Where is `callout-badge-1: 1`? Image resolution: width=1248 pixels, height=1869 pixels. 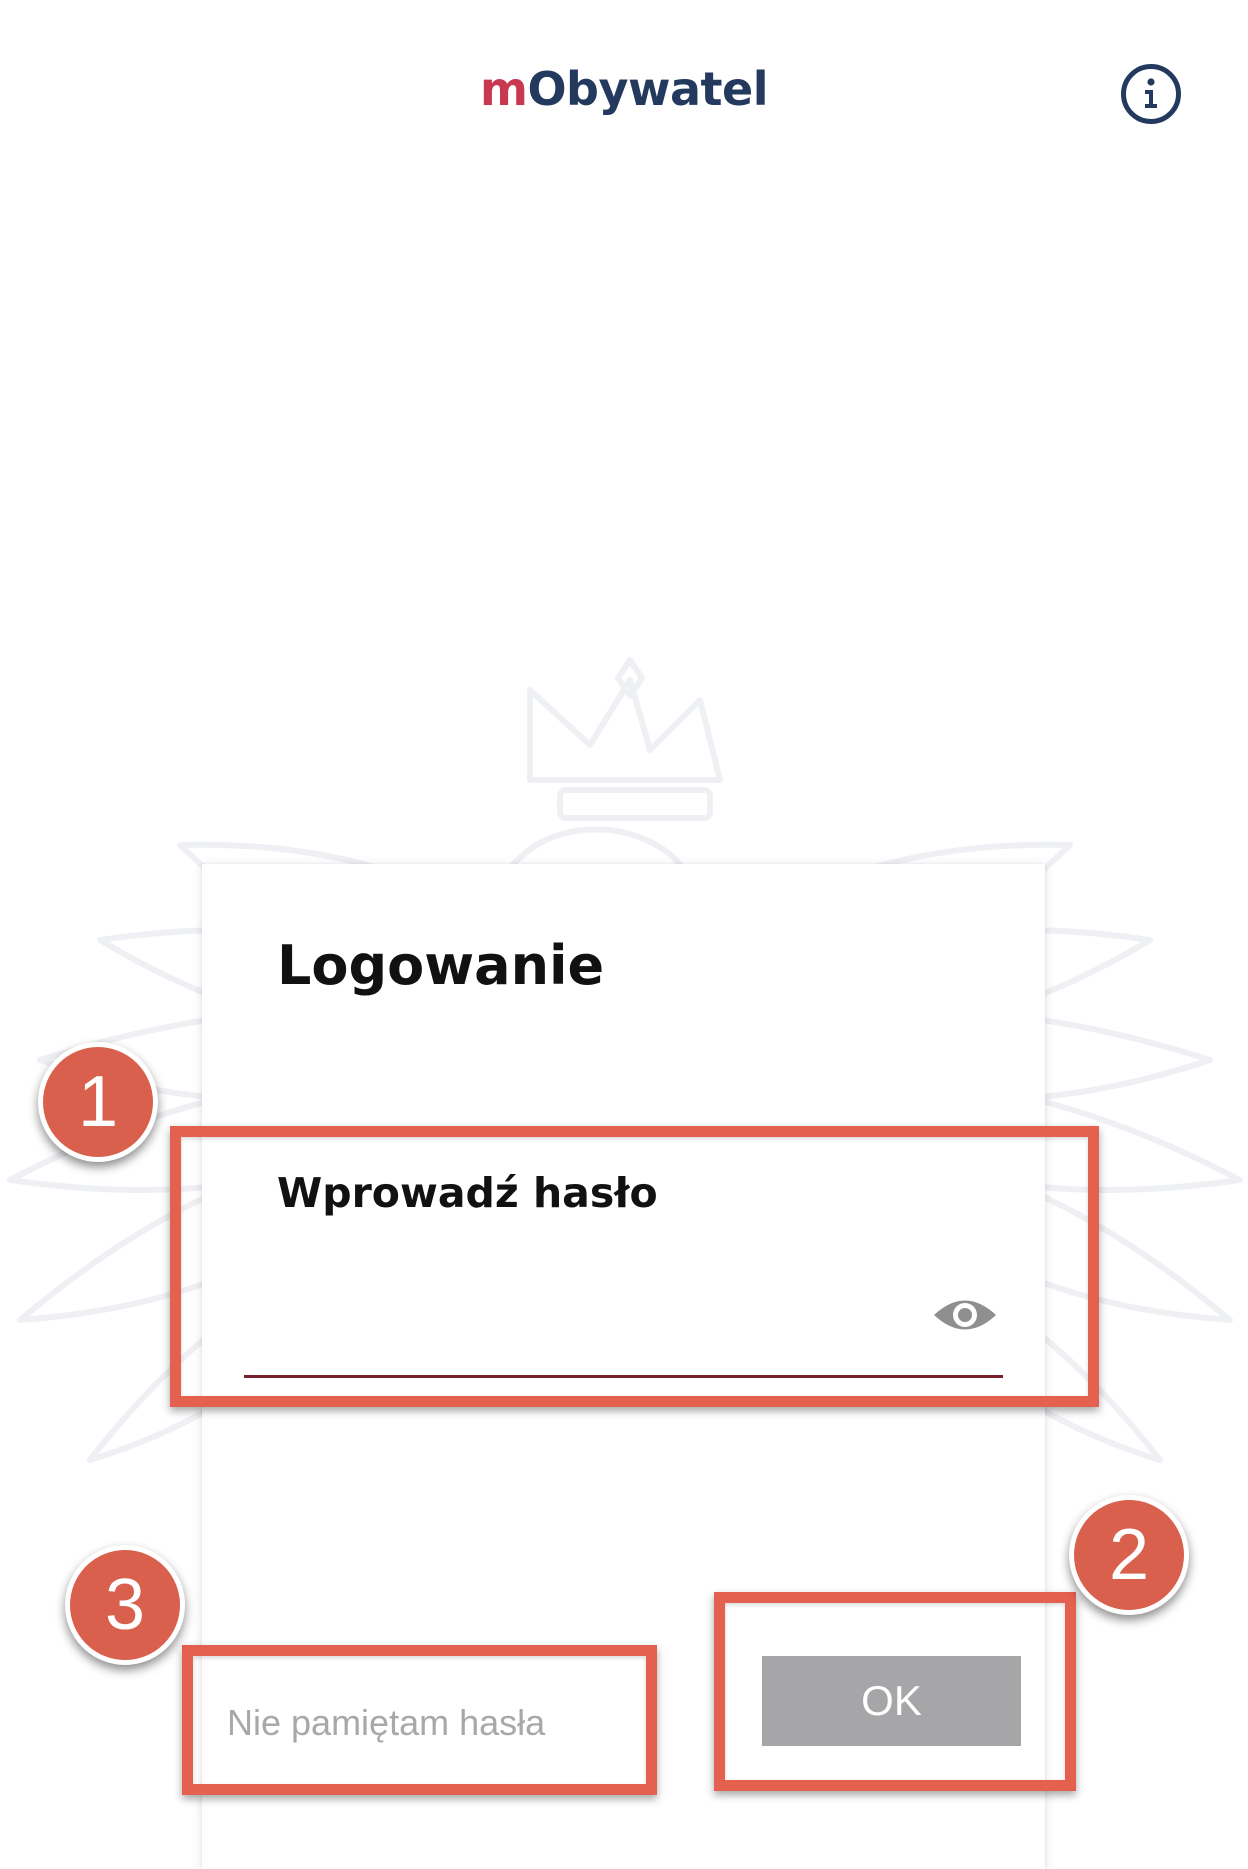 callout-badge-1: 1 is located at coordinates (98, 1102).